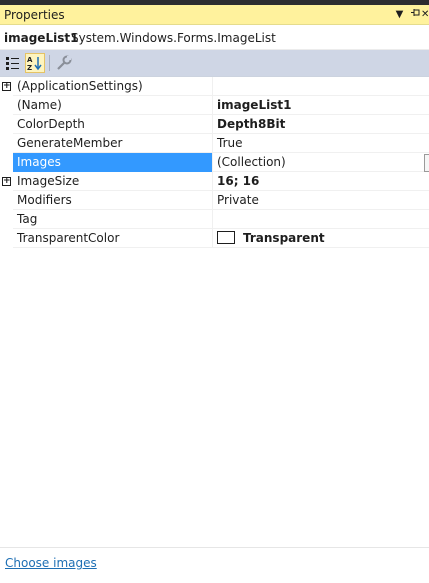  I want to click on object-type: System.Windows.Forms.ImageList, so click(173, 38).